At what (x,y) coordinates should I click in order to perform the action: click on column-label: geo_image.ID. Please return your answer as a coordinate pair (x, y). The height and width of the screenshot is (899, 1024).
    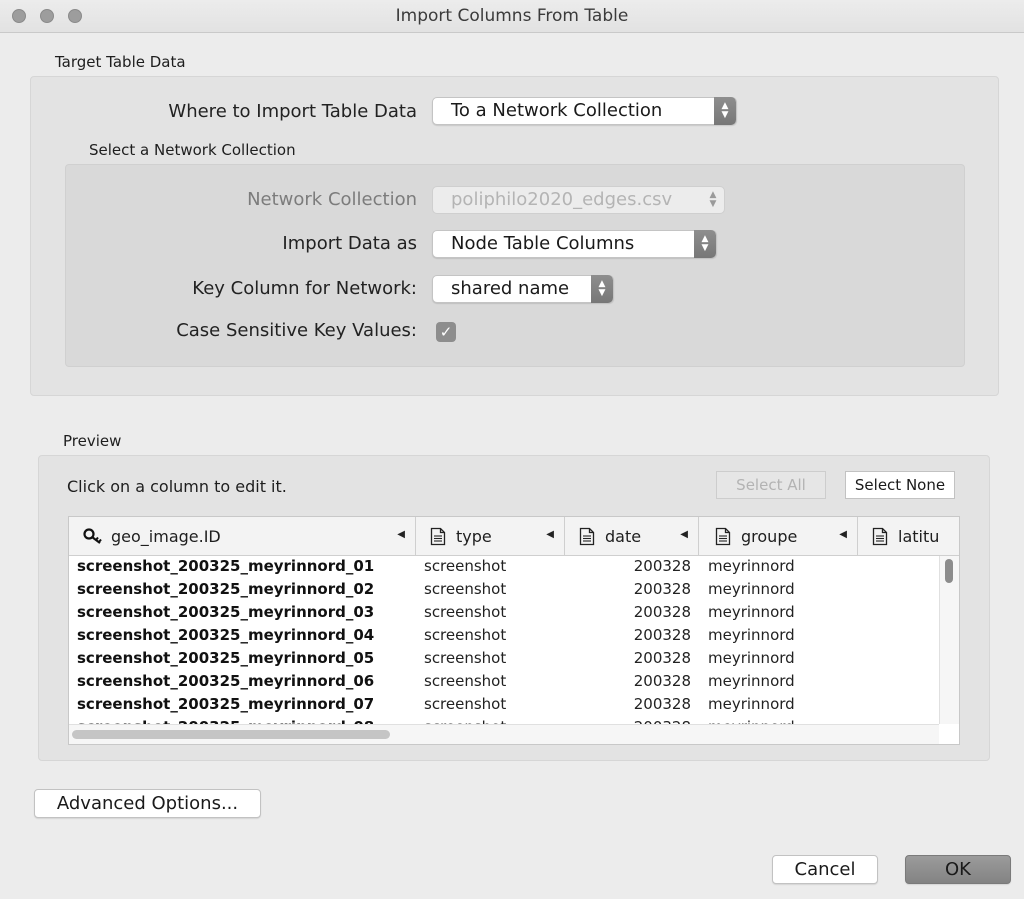
    Looking at the image, I should click on (166, 536).